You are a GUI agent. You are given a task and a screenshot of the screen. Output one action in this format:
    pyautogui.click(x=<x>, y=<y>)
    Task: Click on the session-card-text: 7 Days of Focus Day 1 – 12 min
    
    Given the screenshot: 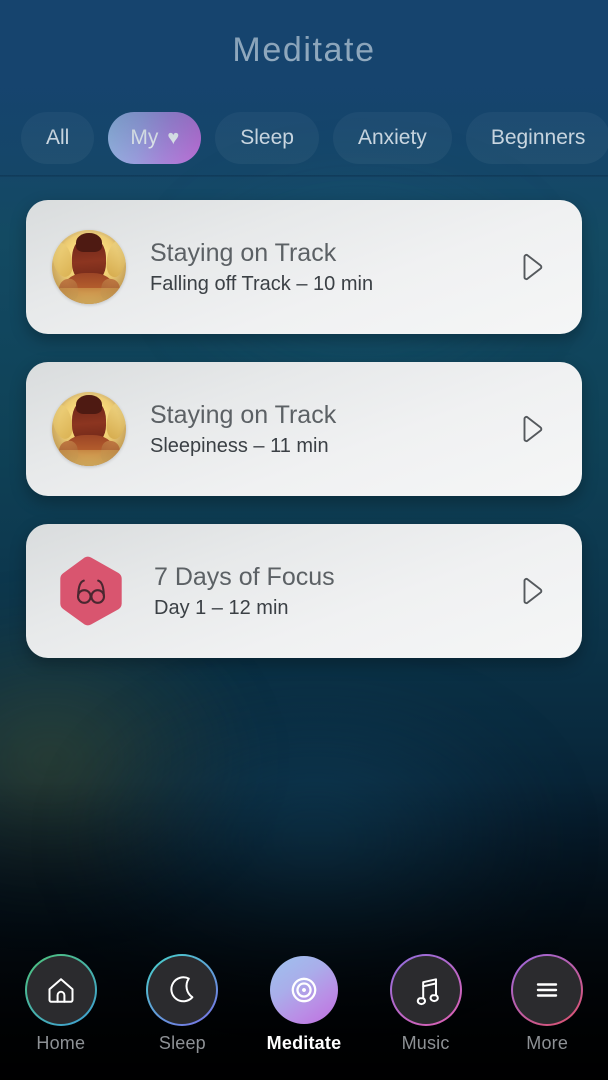 What is the action you would take?
    pyautogui.click(x=331, y=591)
    